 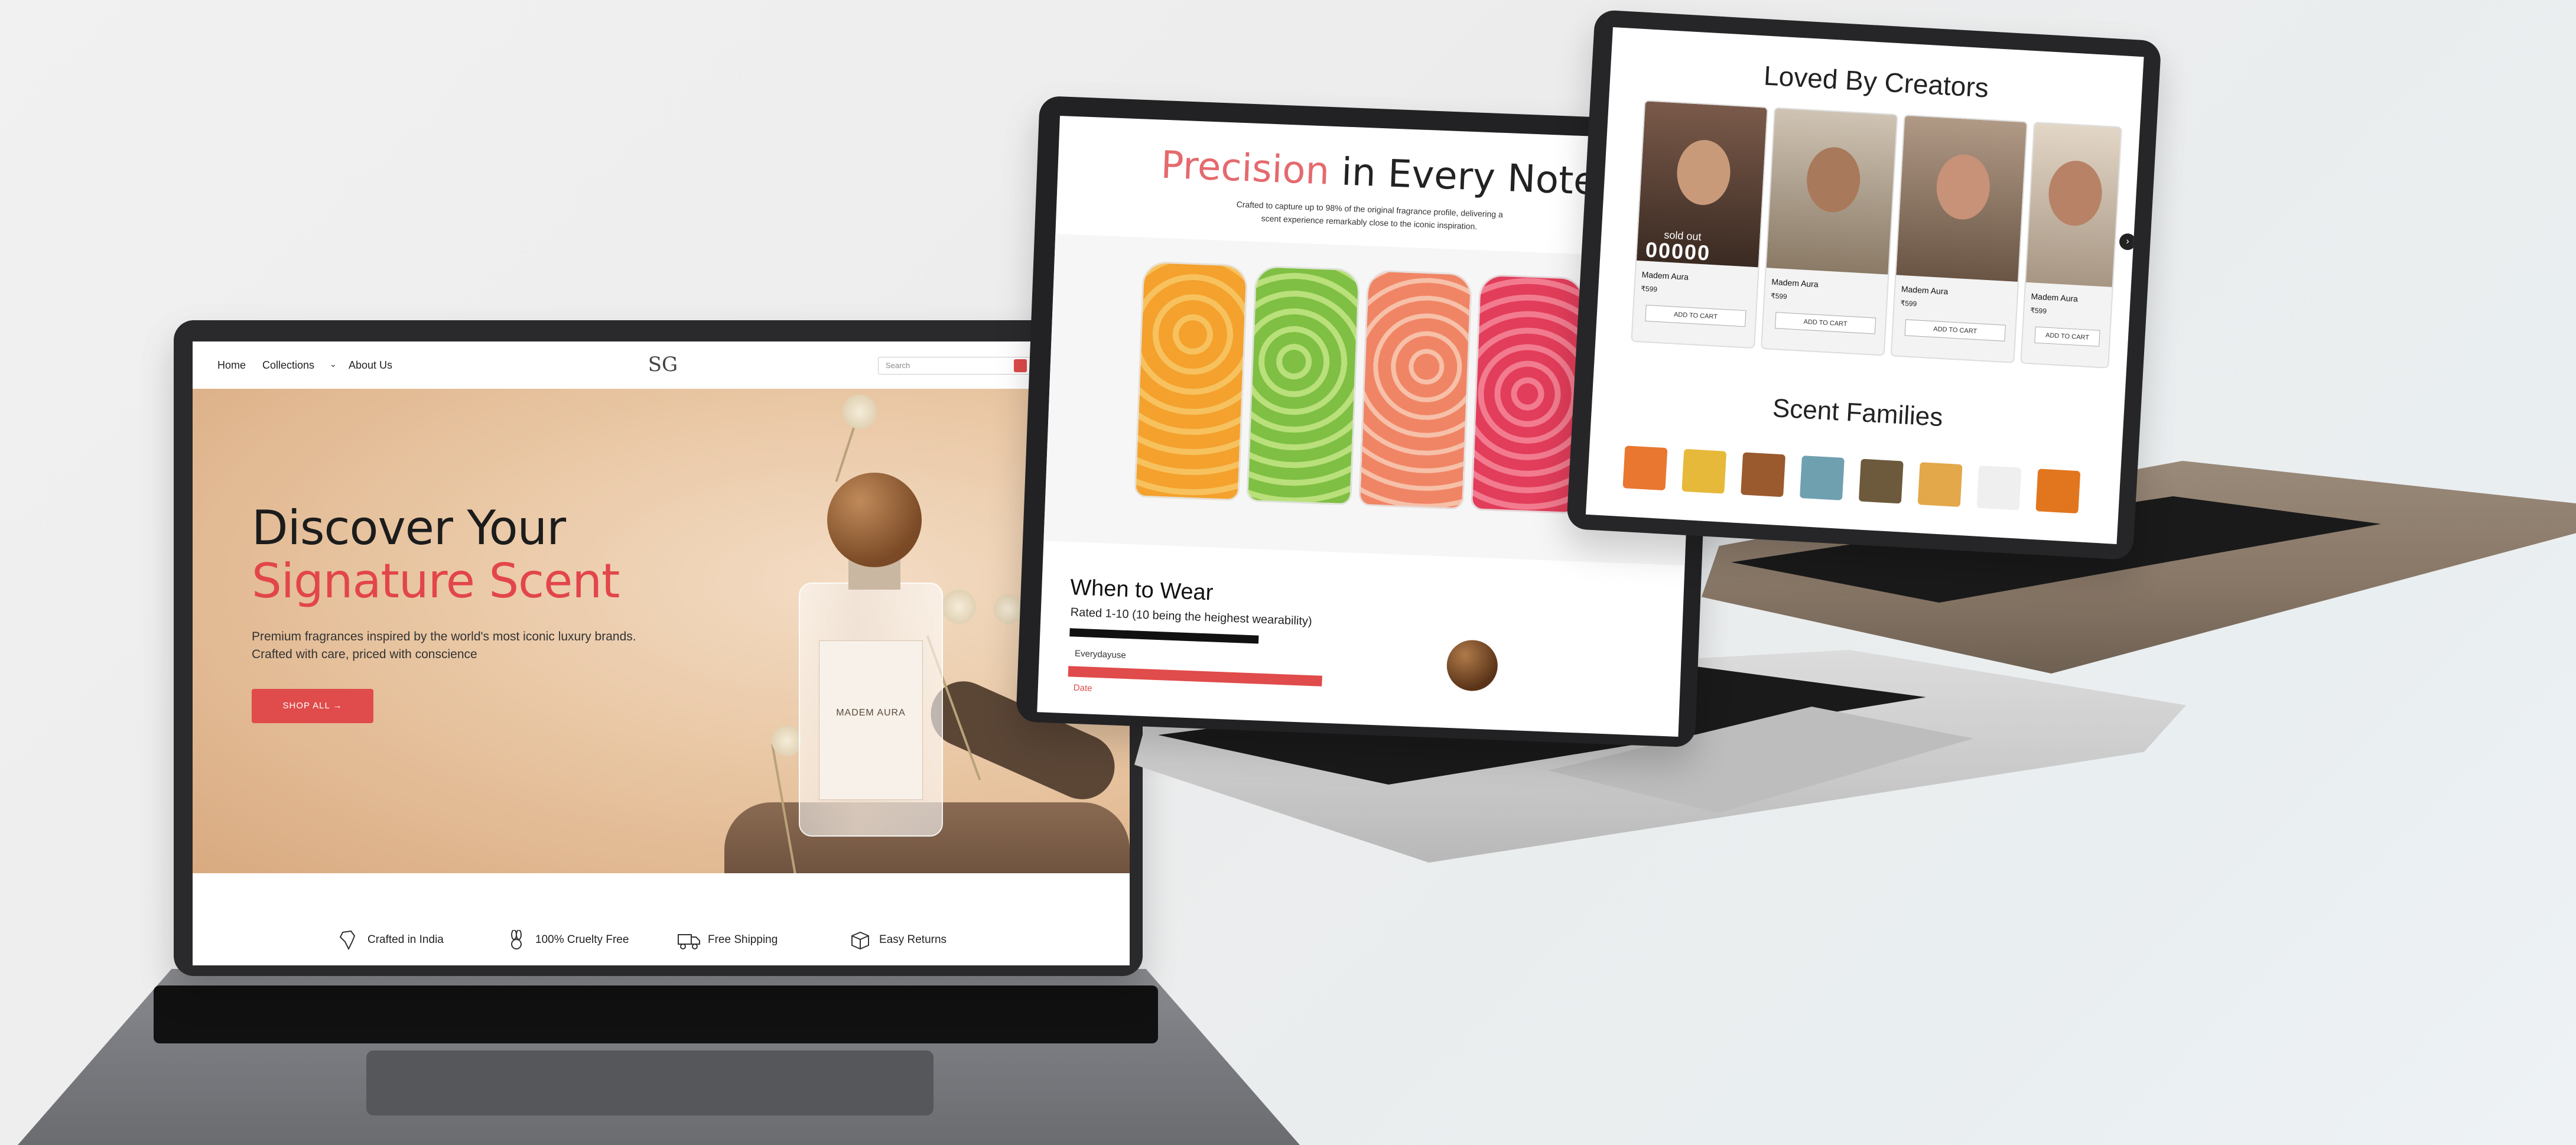 I want to click on precision-title-rest: in Every Note, so click(x=1470, y=177).